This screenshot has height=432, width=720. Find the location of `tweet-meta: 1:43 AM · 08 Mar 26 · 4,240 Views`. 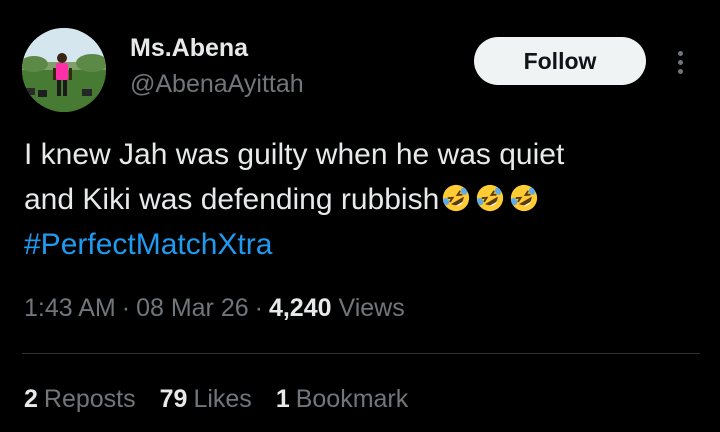

tweet-meta: 1:43 AM · 08 Mar 26 · 4,240 Views is located at coordinates (214, 308).